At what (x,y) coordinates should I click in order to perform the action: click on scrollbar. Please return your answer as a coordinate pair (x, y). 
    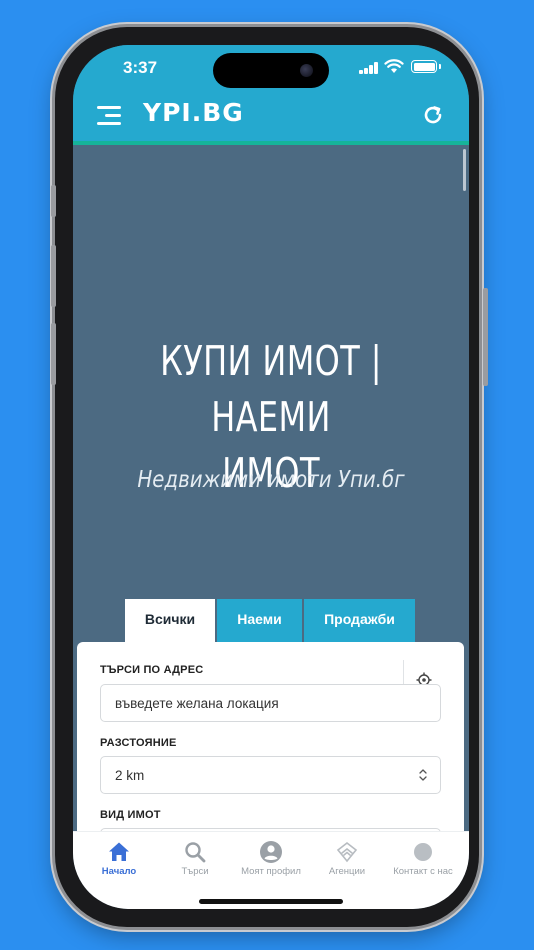
    Looking at the image, I should click on (464, 170).